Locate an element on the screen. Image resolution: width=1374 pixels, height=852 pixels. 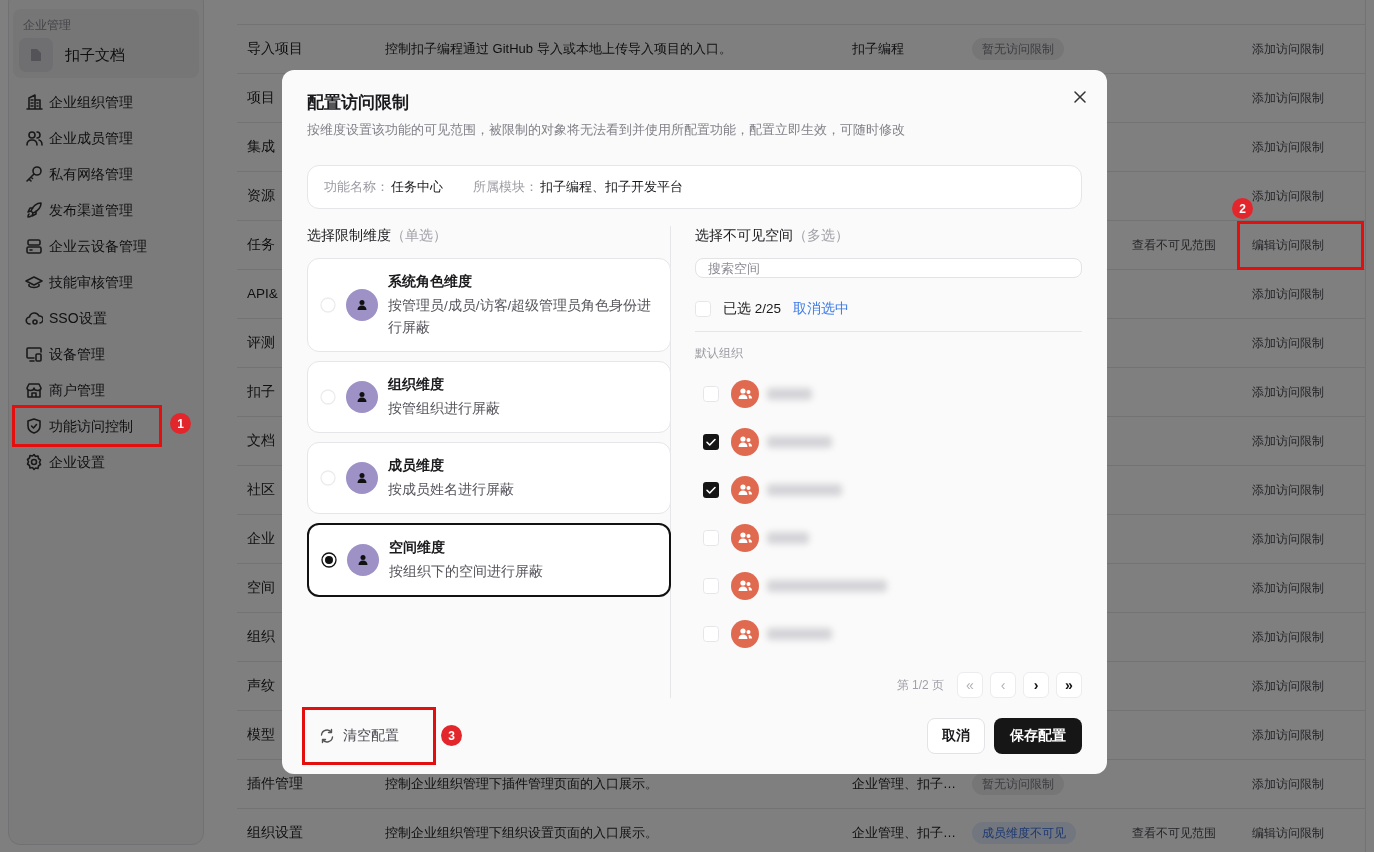
rocket-icon is located at coordinates (34, 210).